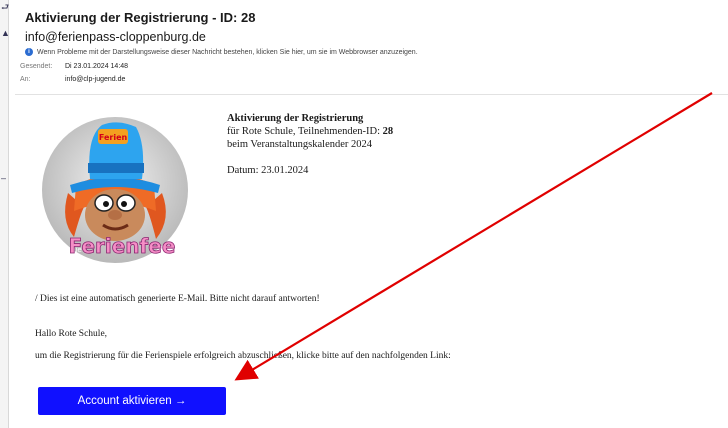 The height and width of the screenshot is (428, 728). I want to click on sent-row: Gesendet: Di 23.01.2024 14:48, so click(74, 66).